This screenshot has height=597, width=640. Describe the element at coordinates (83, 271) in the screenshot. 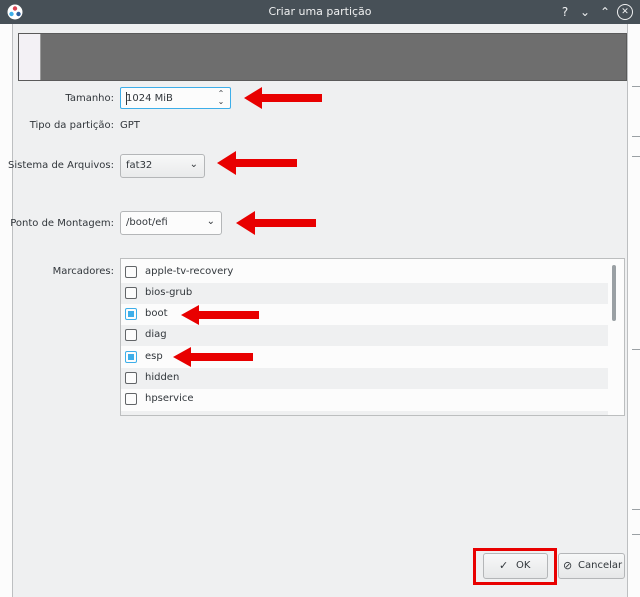

I see `flags-label: Marcadores:` at that location.